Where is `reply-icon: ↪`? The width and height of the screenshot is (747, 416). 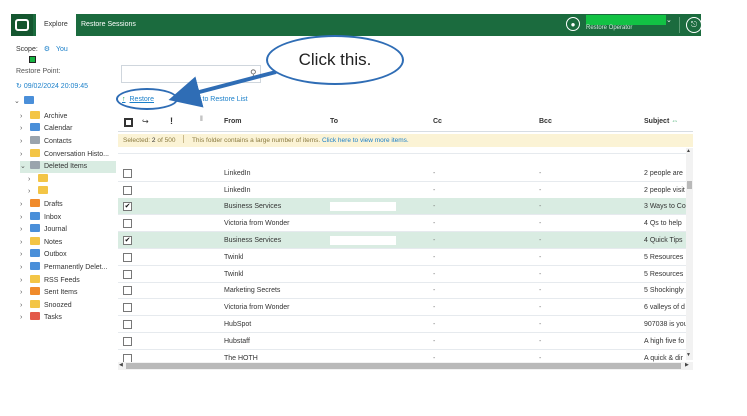 reply-icon: ↪ is located at coordinates (145, 121).